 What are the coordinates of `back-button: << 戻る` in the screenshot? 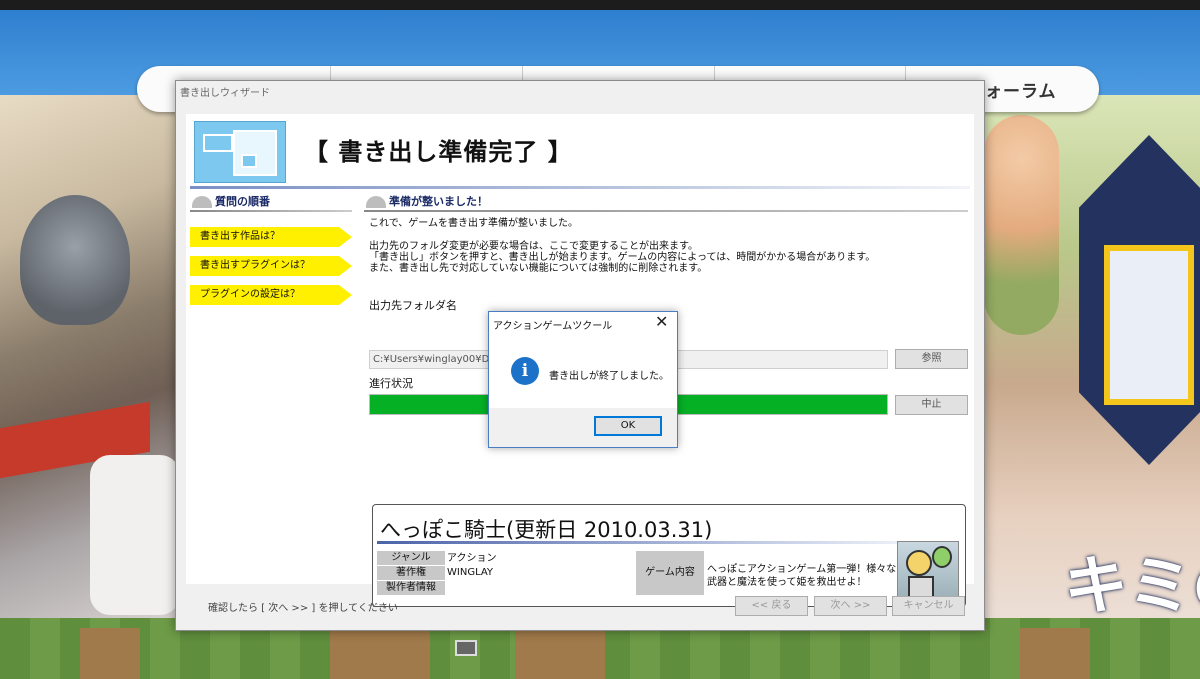 It's located at (771, 606).